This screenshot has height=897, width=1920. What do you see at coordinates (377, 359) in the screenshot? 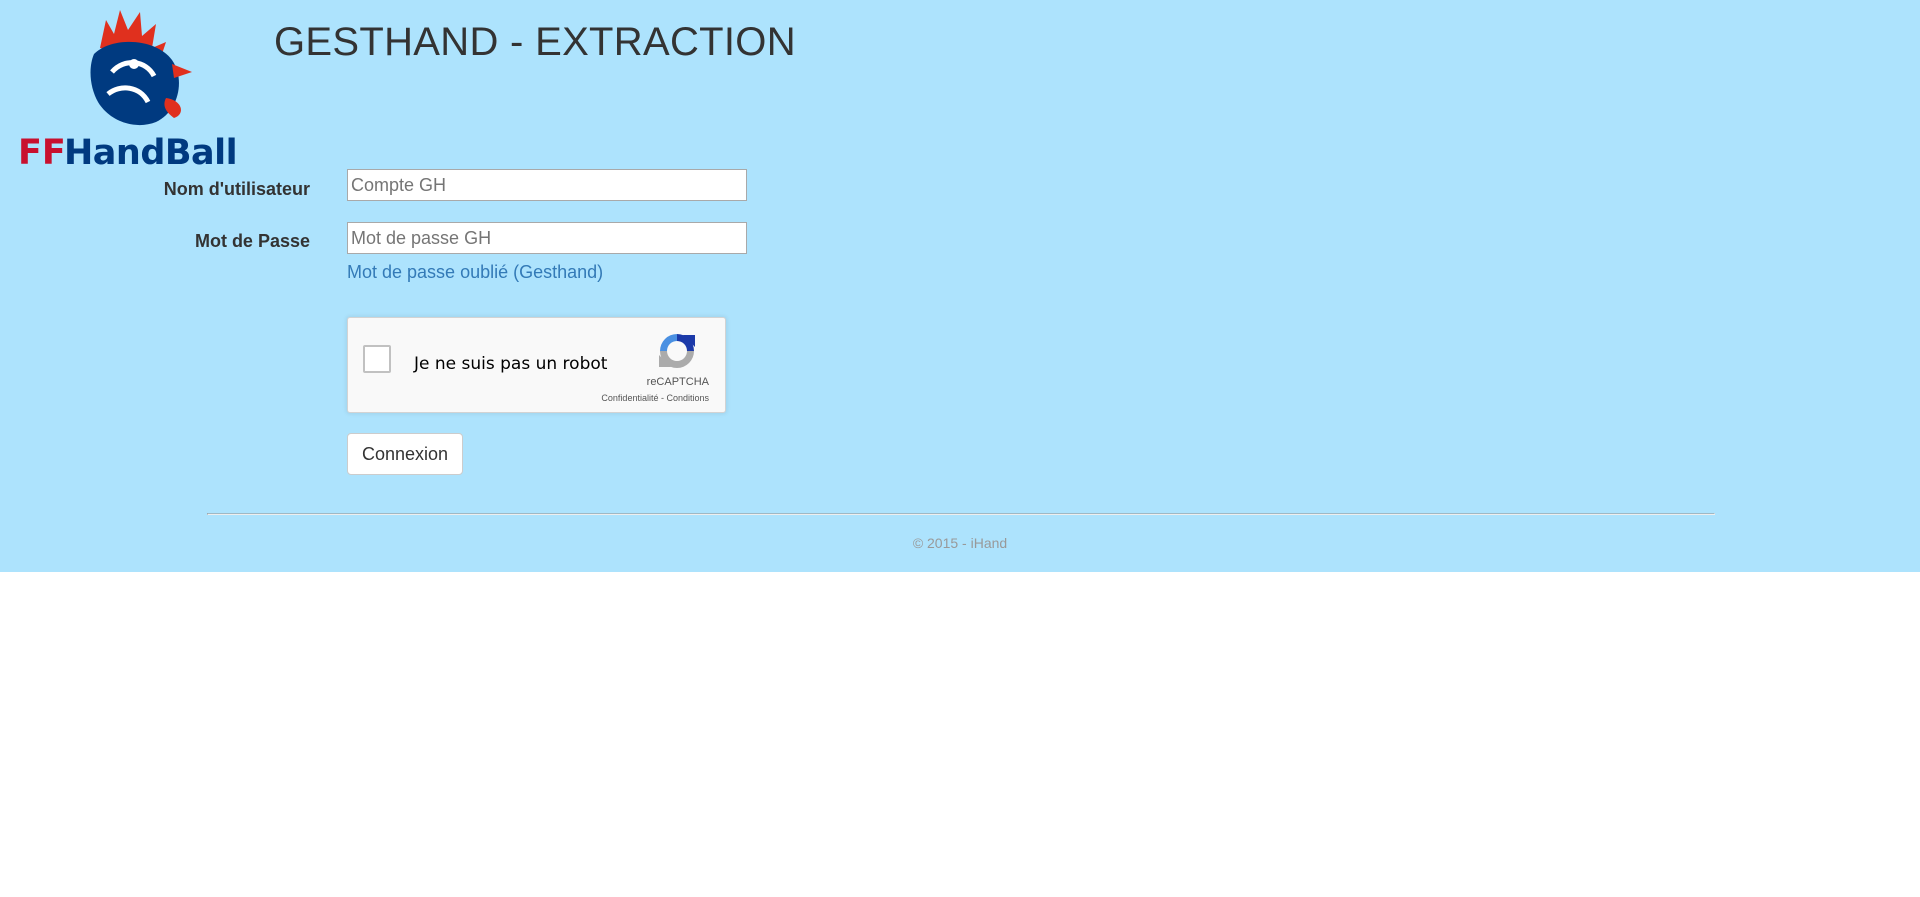
I see `recaptcha-checkbox` at bounding box center [377, 359].